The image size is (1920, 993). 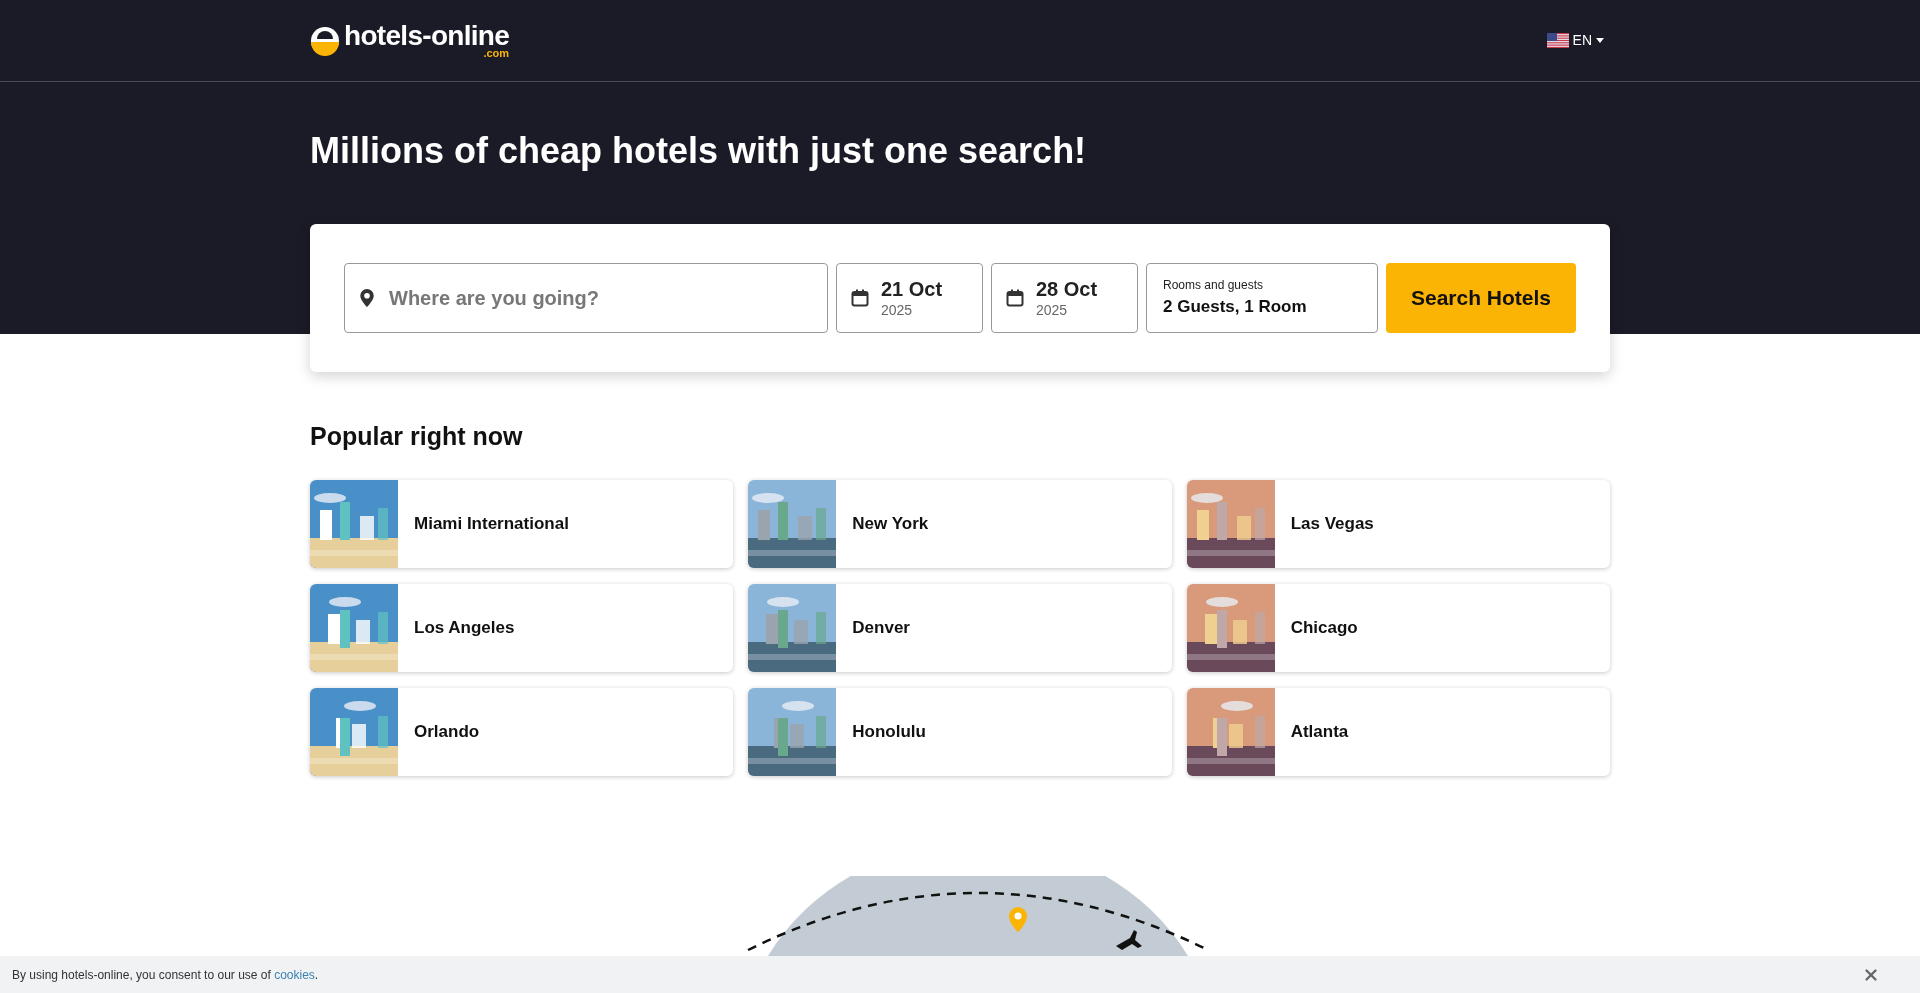 I want to click on destination-name: Chicago, so click(x=1324, y=627).